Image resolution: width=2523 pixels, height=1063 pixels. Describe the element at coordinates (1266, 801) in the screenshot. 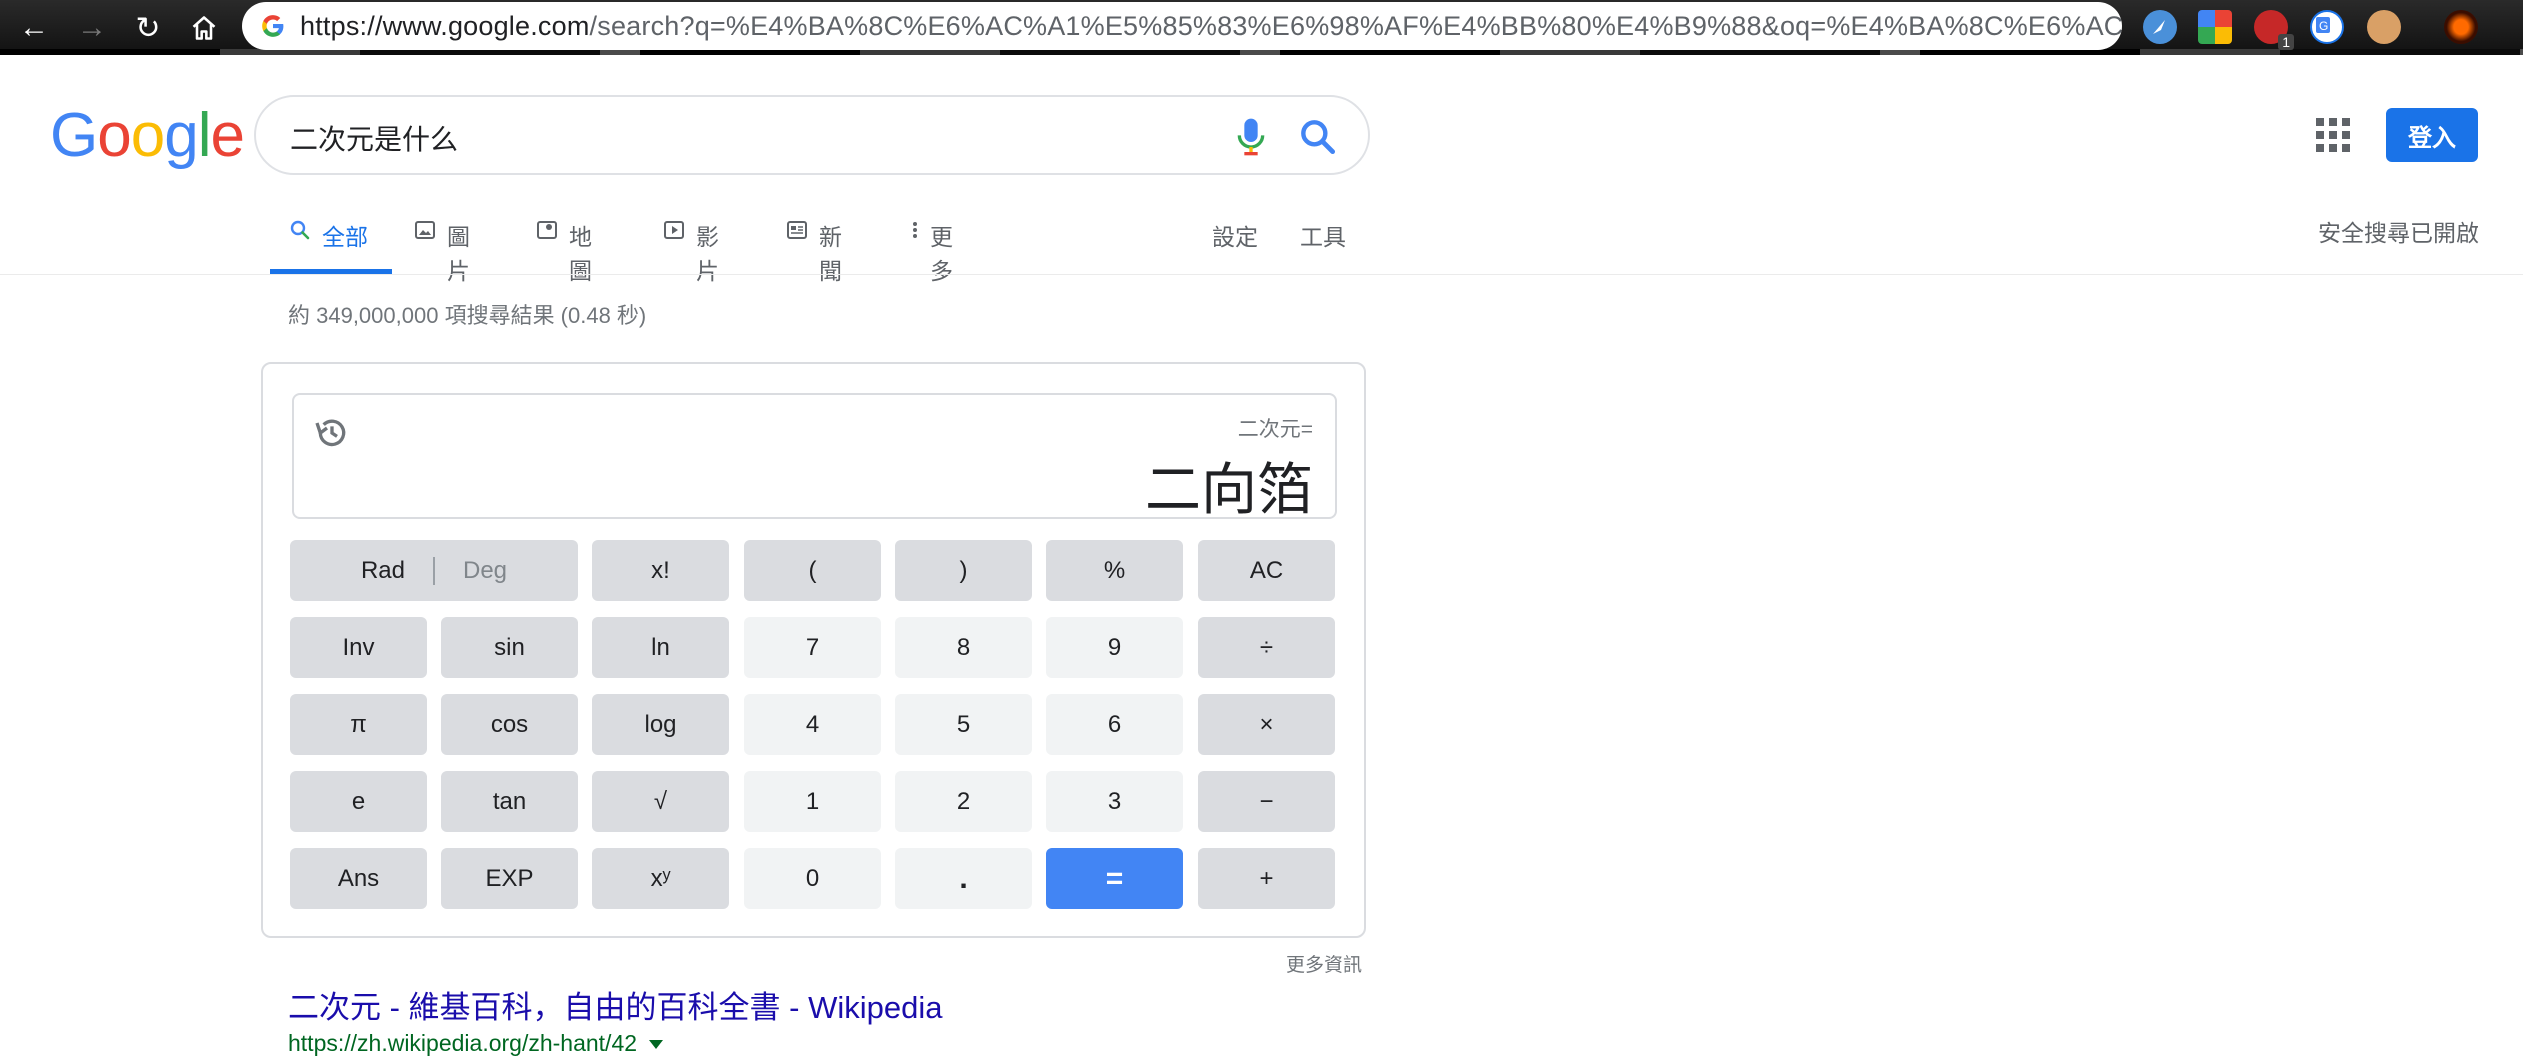

I see `minus-key: −` at that location.